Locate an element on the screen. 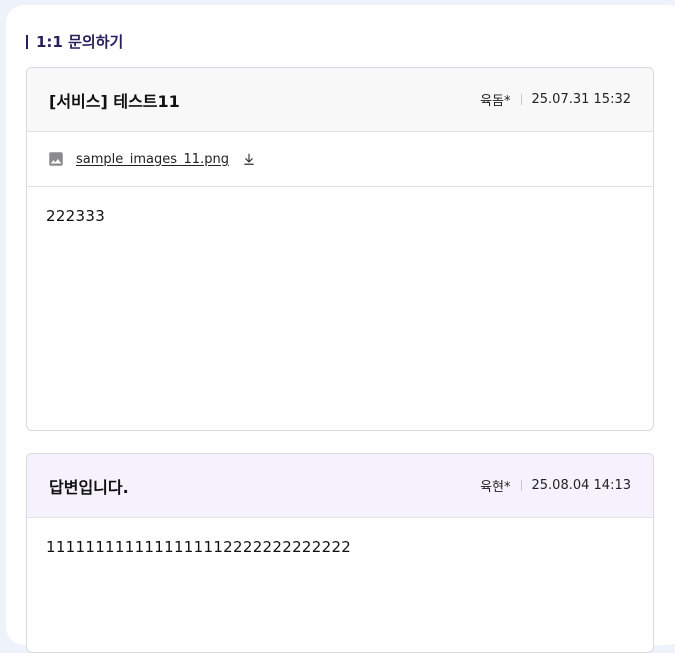 This screenshot has height=653, width=675. attachment-file-link: sample_images_11.png is located at coordinates (152, 159).